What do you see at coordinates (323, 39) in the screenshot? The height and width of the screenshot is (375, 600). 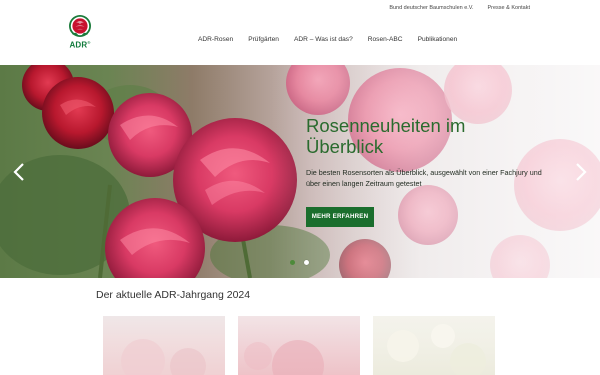 I see `nav-item-was-ist-das: ADR – Was ist das?` at bounding box center [323, 39].